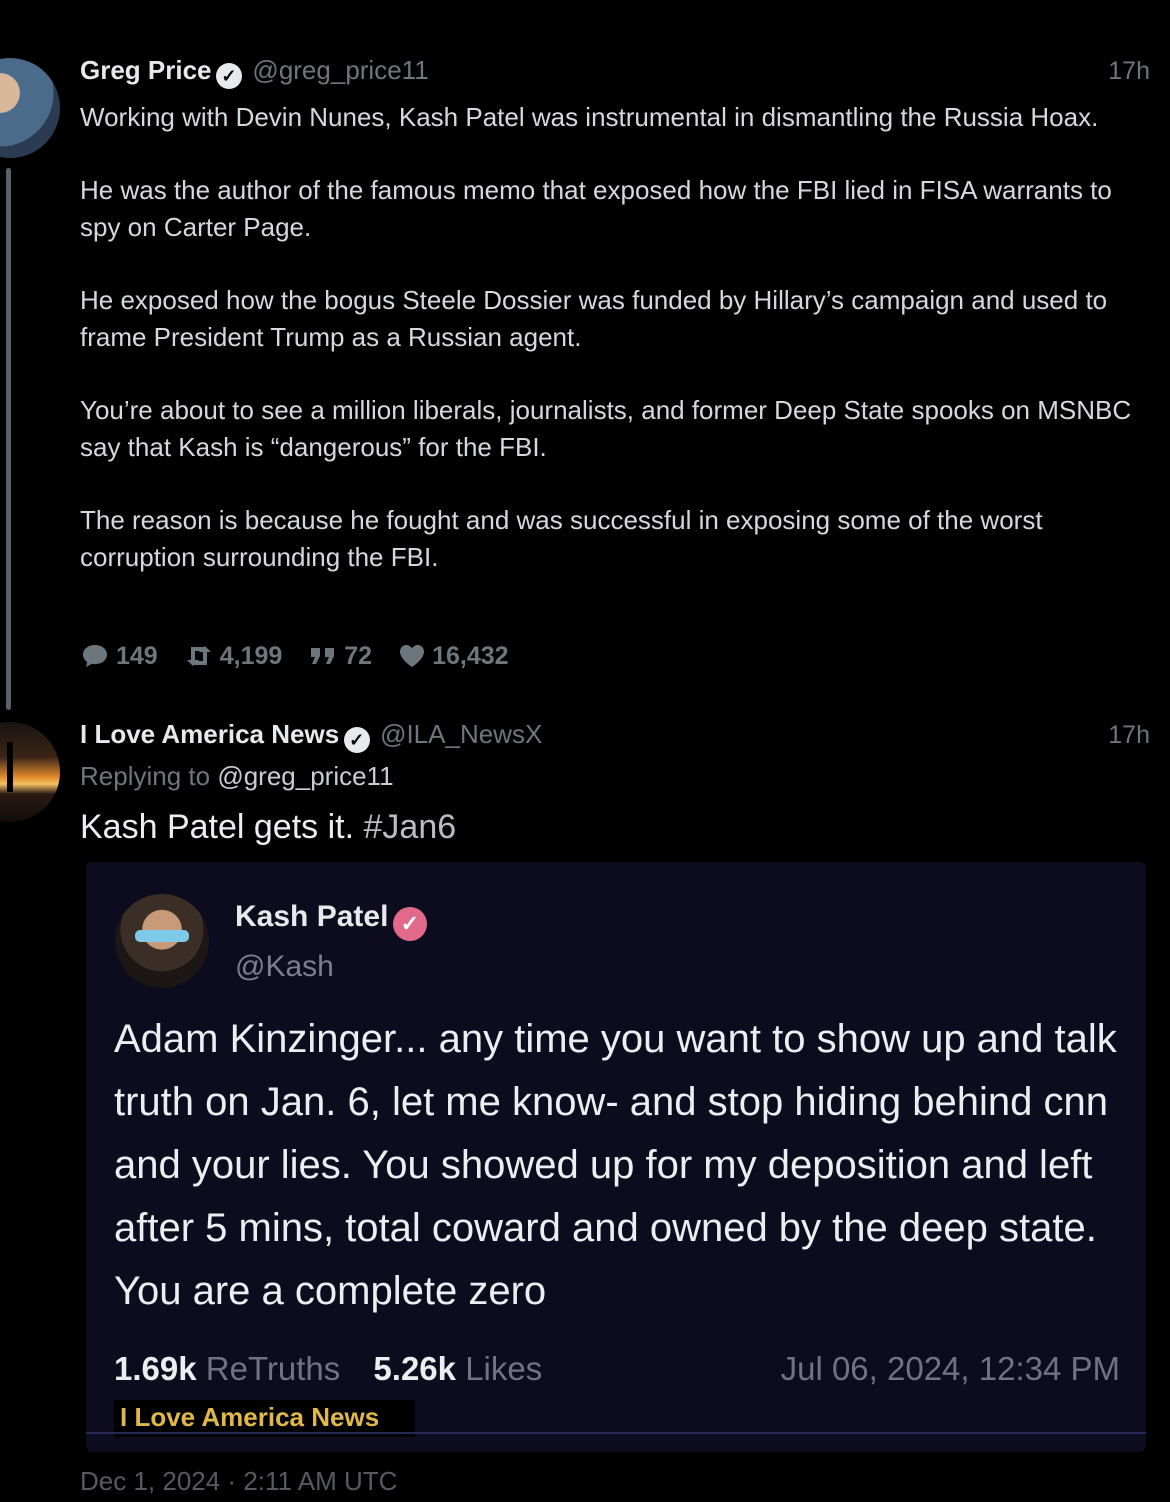 The image size is (1170, 1502). I want to click on tweet2-timestamp: Dec 1, 2024 · 2:11 AM UTC, so click(238, 1481).